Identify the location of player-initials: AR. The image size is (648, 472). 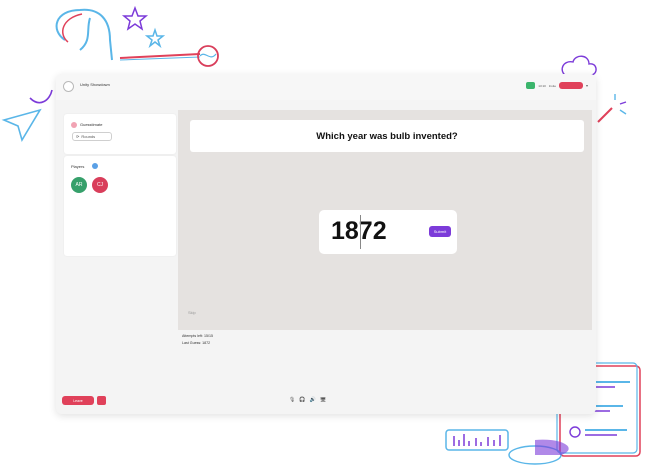
(79, 185).